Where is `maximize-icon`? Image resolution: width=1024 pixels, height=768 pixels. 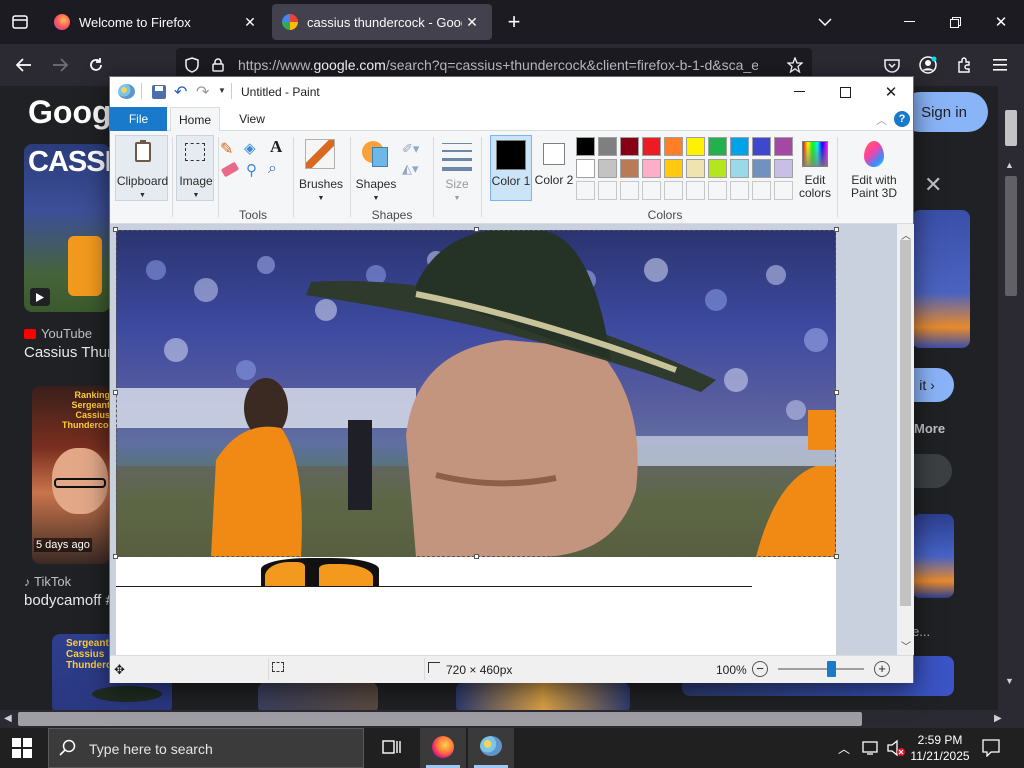 maximize-icon is located at coordinates (845, 92).